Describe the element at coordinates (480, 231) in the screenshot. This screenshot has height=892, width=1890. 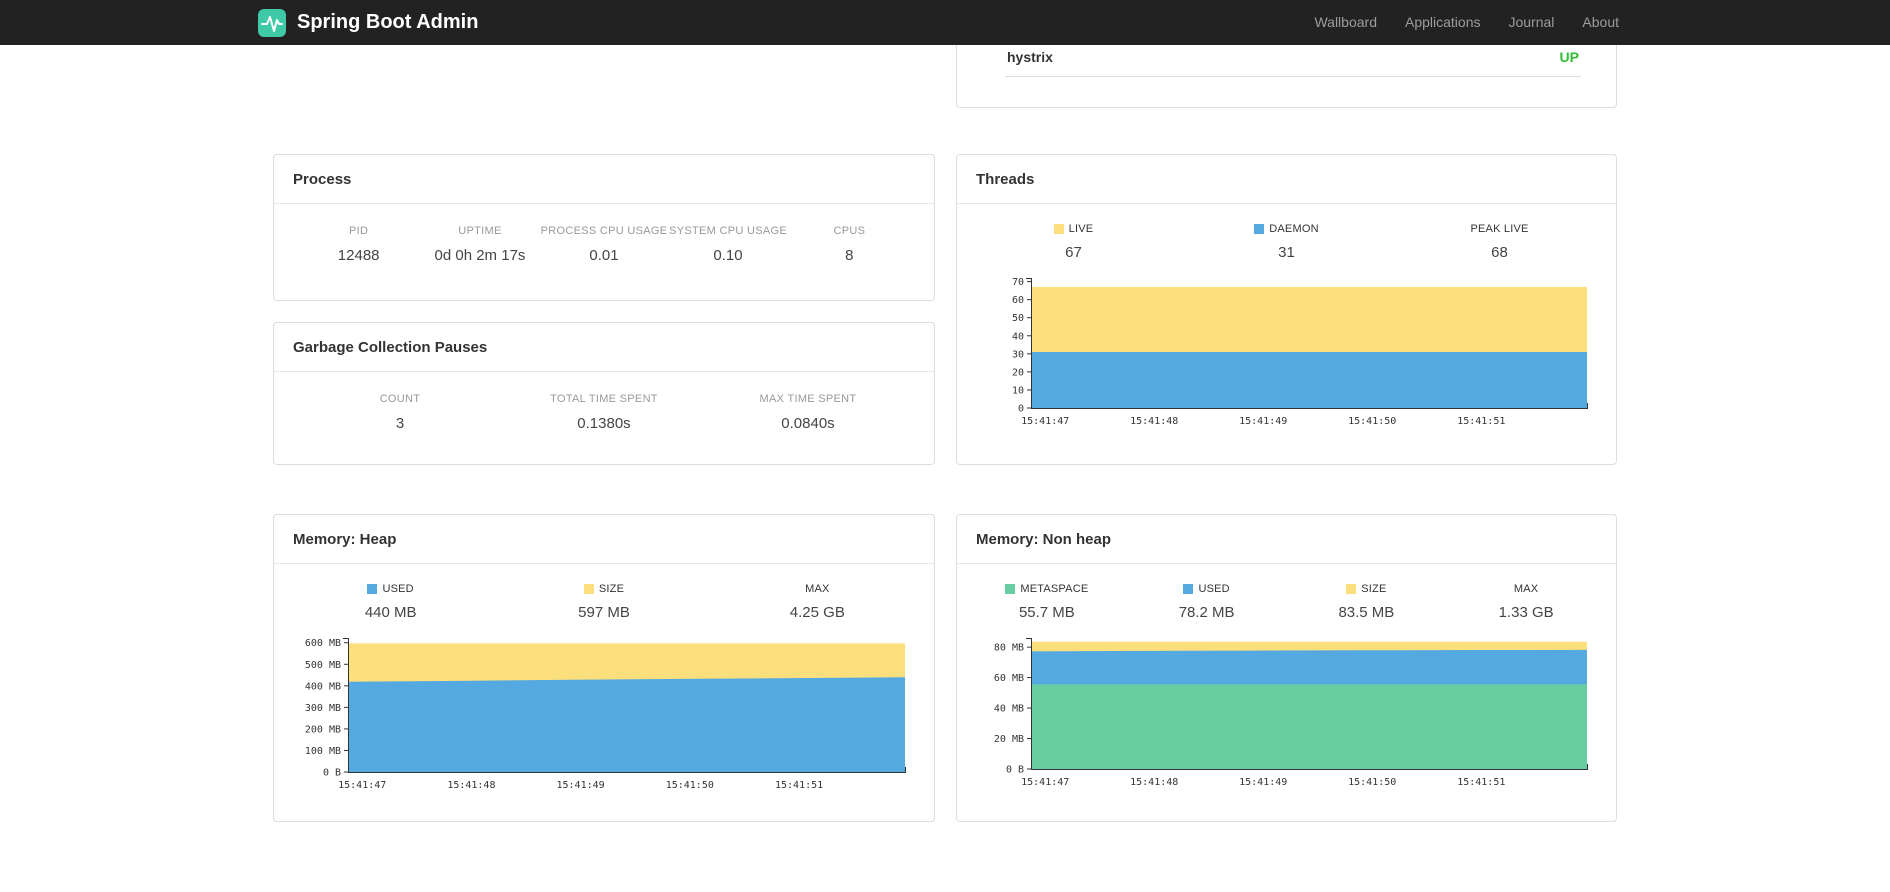
I see `metric-label: UPTIME` at that location.